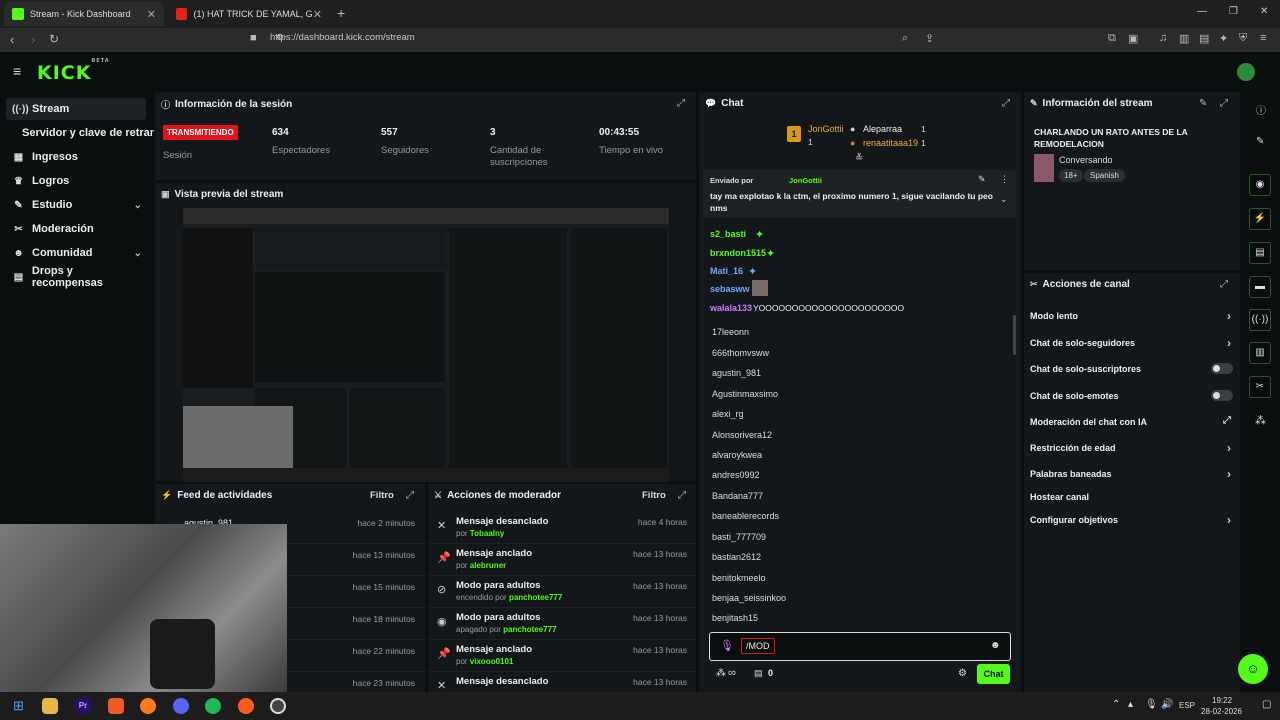 The width and height of the screenshot is (1280, 720). What do you see at coordinates (249, 14) in the screenshot?
I see `tab-youtube: (1) HAT TRICK DE YAMAL, GOLEADA ✕` at bounding box center [249, 14].